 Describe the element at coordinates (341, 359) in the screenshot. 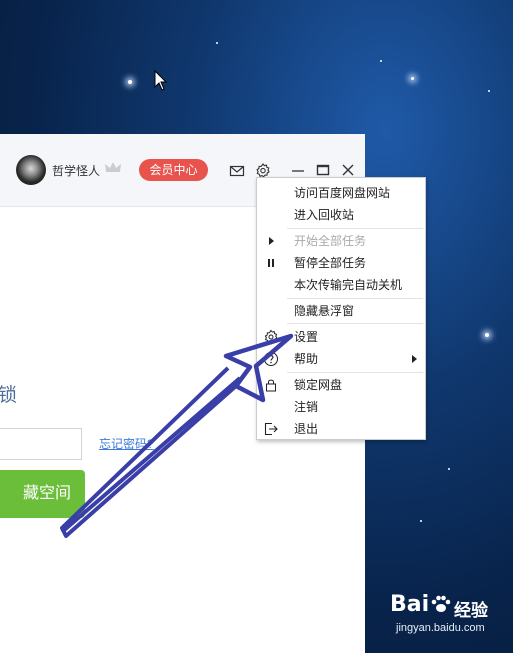

I see `menu-item-help: 帮助` at that location.